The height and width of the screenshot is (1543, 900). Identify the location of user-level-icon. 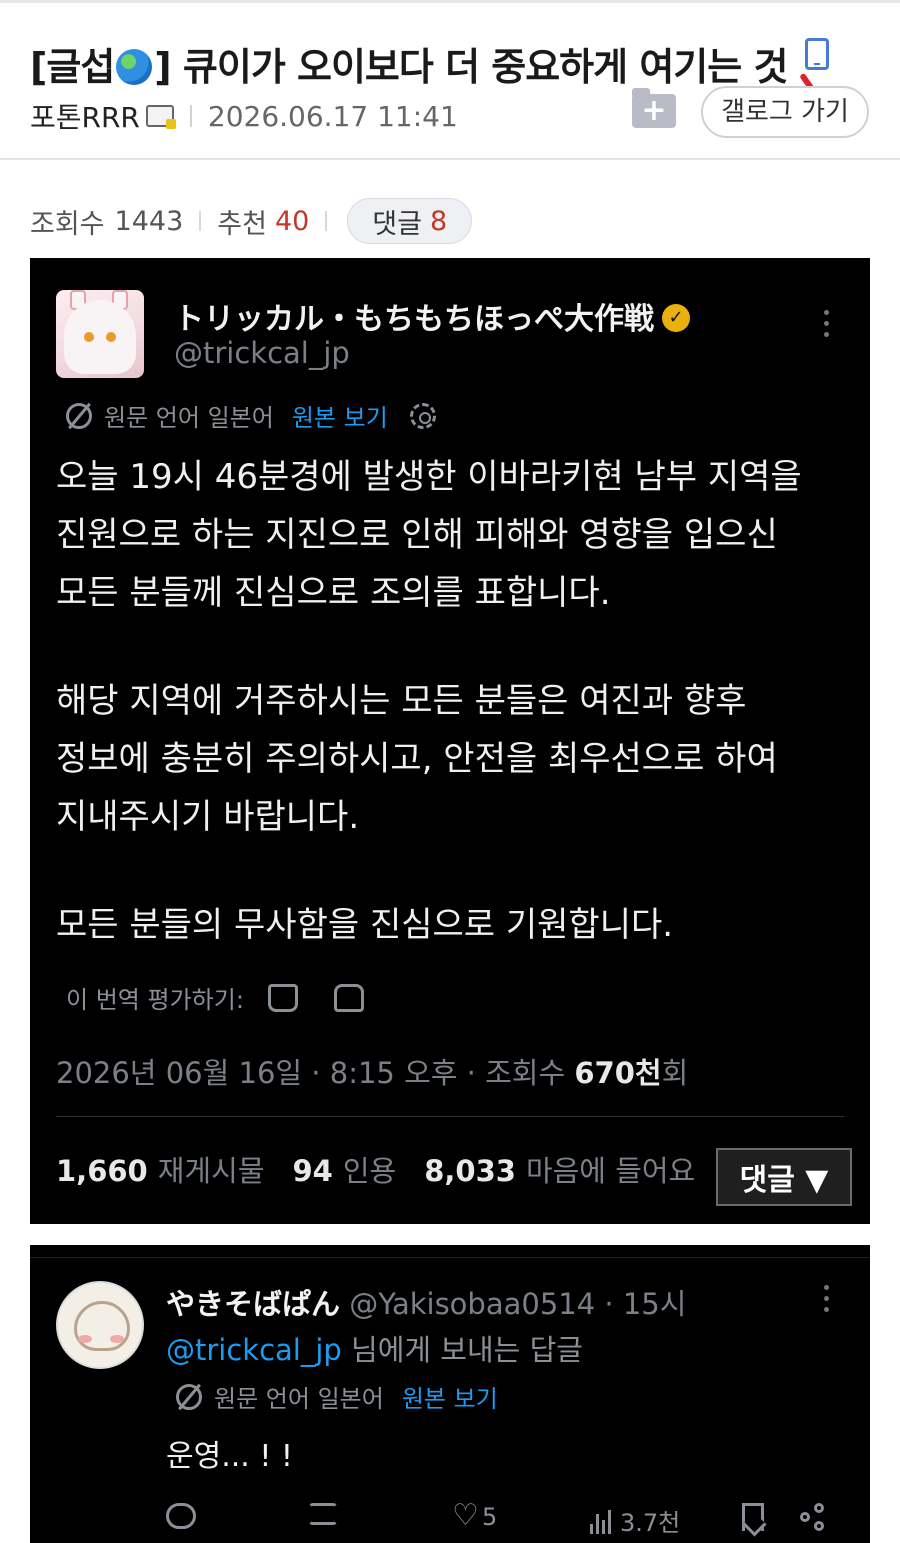
(160, 117).